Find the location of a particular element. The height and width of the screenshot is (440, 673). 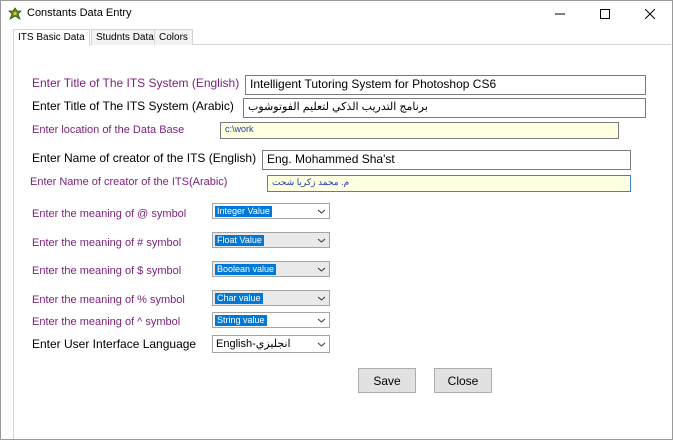

creator-arabic-input: م. محمد زكريا شحت is located at coordinates (449, 183).